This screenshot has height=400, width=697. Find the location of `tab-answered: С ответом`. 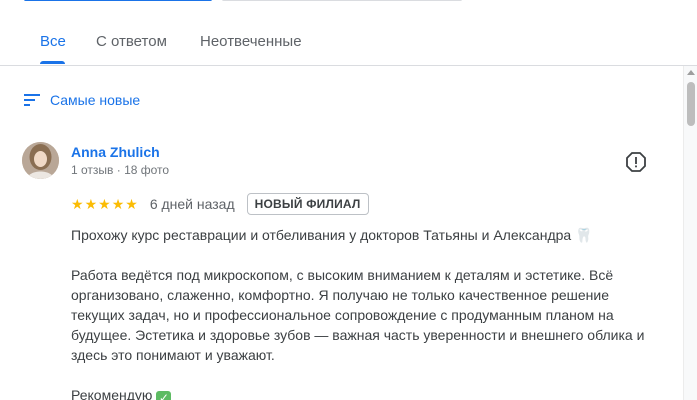

tab-answered: С ответом is located at coordinates (131, 41).